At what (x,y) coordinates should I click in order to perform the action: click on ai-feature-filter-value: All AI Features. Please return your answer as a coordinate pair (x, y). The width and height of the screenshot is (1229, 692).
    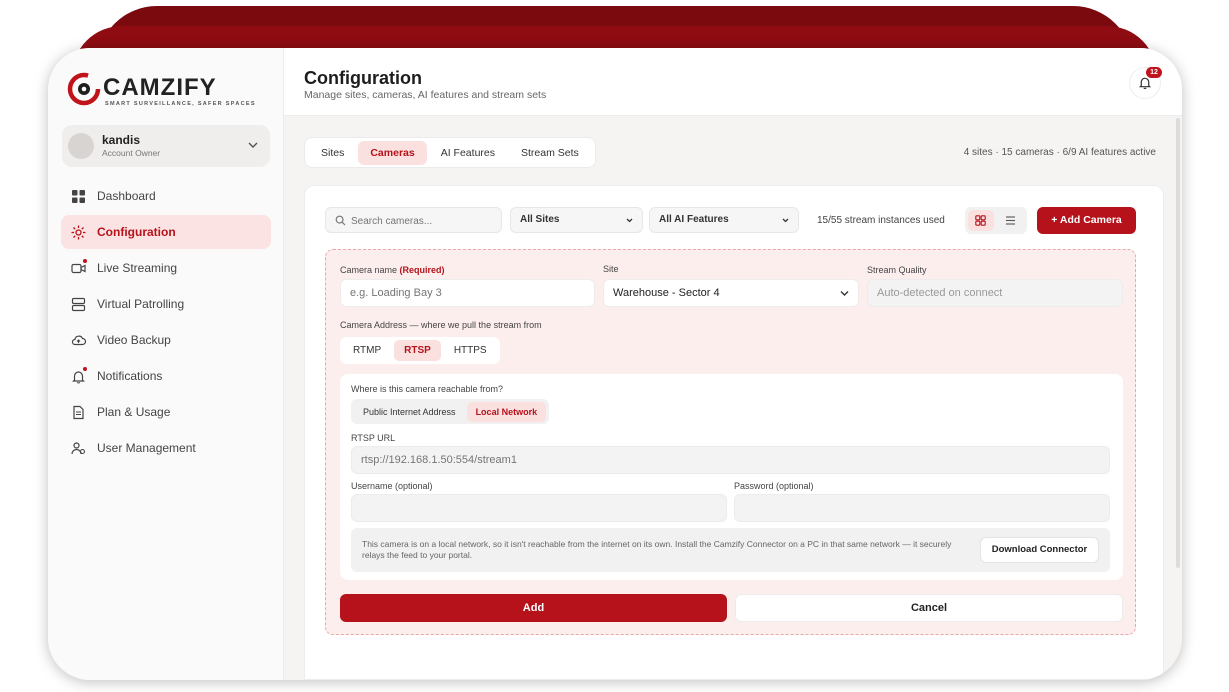
    Looking at the image, I should click on (694, 219).